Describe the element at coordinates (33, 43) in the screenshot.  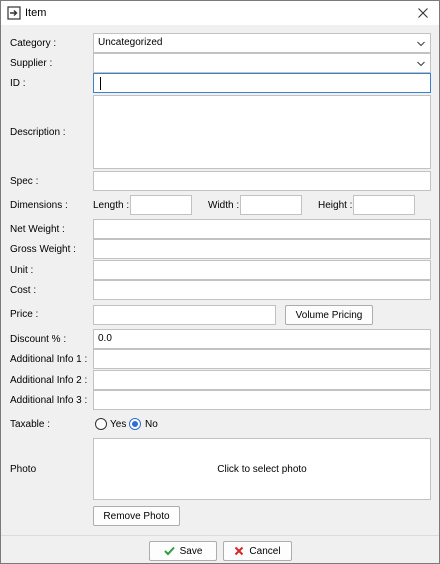
I see `category-label: Category :` at that location.